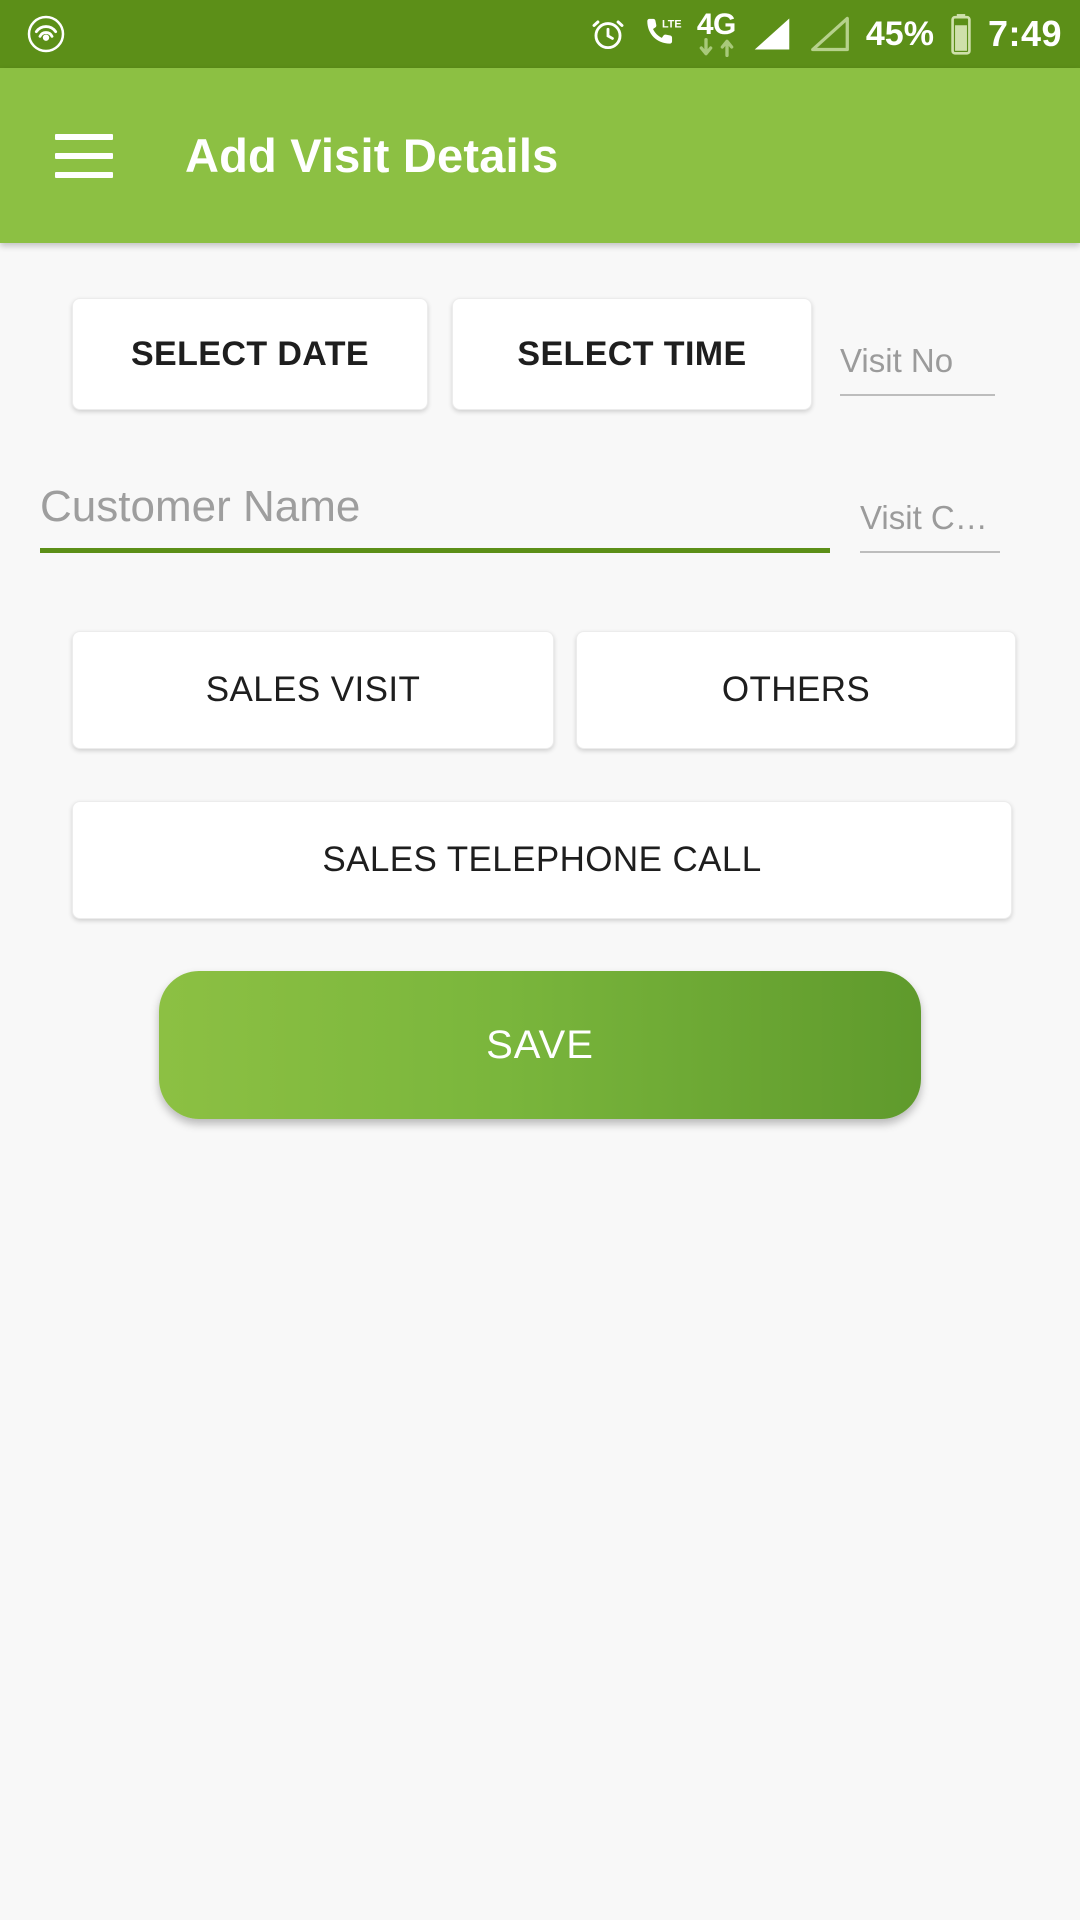  Describe the element at coordinates (662, 34) in the screenshot. I see `phone-lte-icon: LTE` at that location.